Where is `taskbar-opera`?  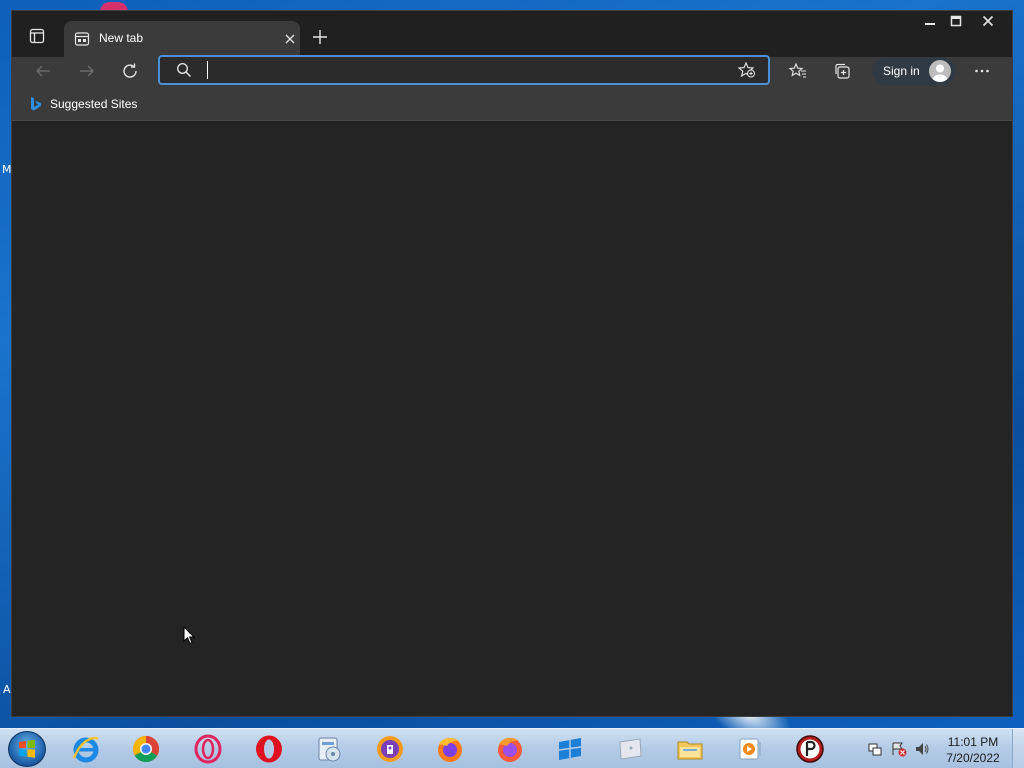
taskbar-opera is located at coordinates (269, 749).